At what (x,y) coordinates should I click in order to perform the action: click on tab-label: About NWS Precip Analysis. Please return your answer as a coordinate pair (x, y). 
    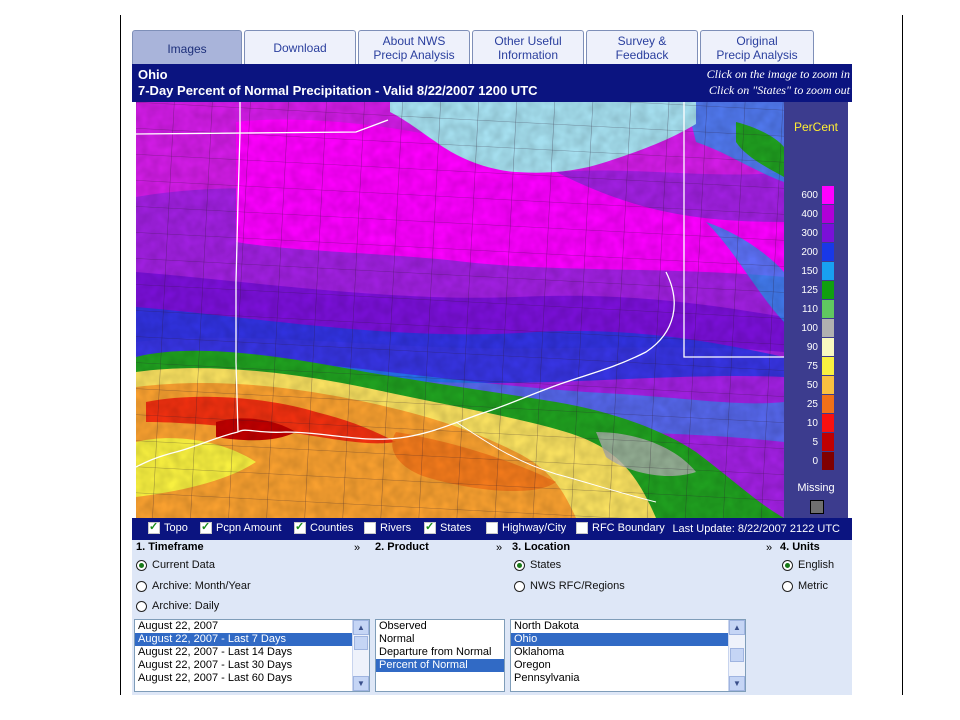
    Looking at the image, I should click on (414, 47).